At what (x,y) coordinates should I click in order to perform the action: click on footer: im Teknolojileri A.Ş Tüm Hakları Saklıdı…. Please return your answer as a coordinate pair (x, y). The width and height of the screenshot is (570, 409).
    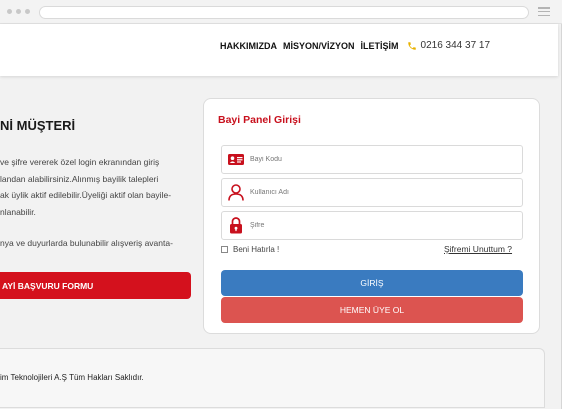
    Looking at the image, I should click on (272, 378).